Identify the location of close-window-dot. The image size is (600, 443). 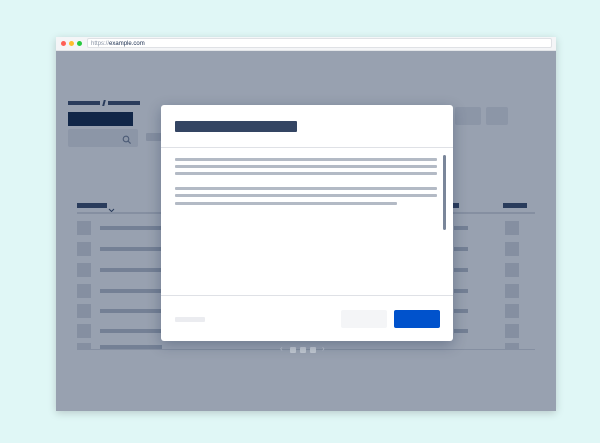
(63, 43).